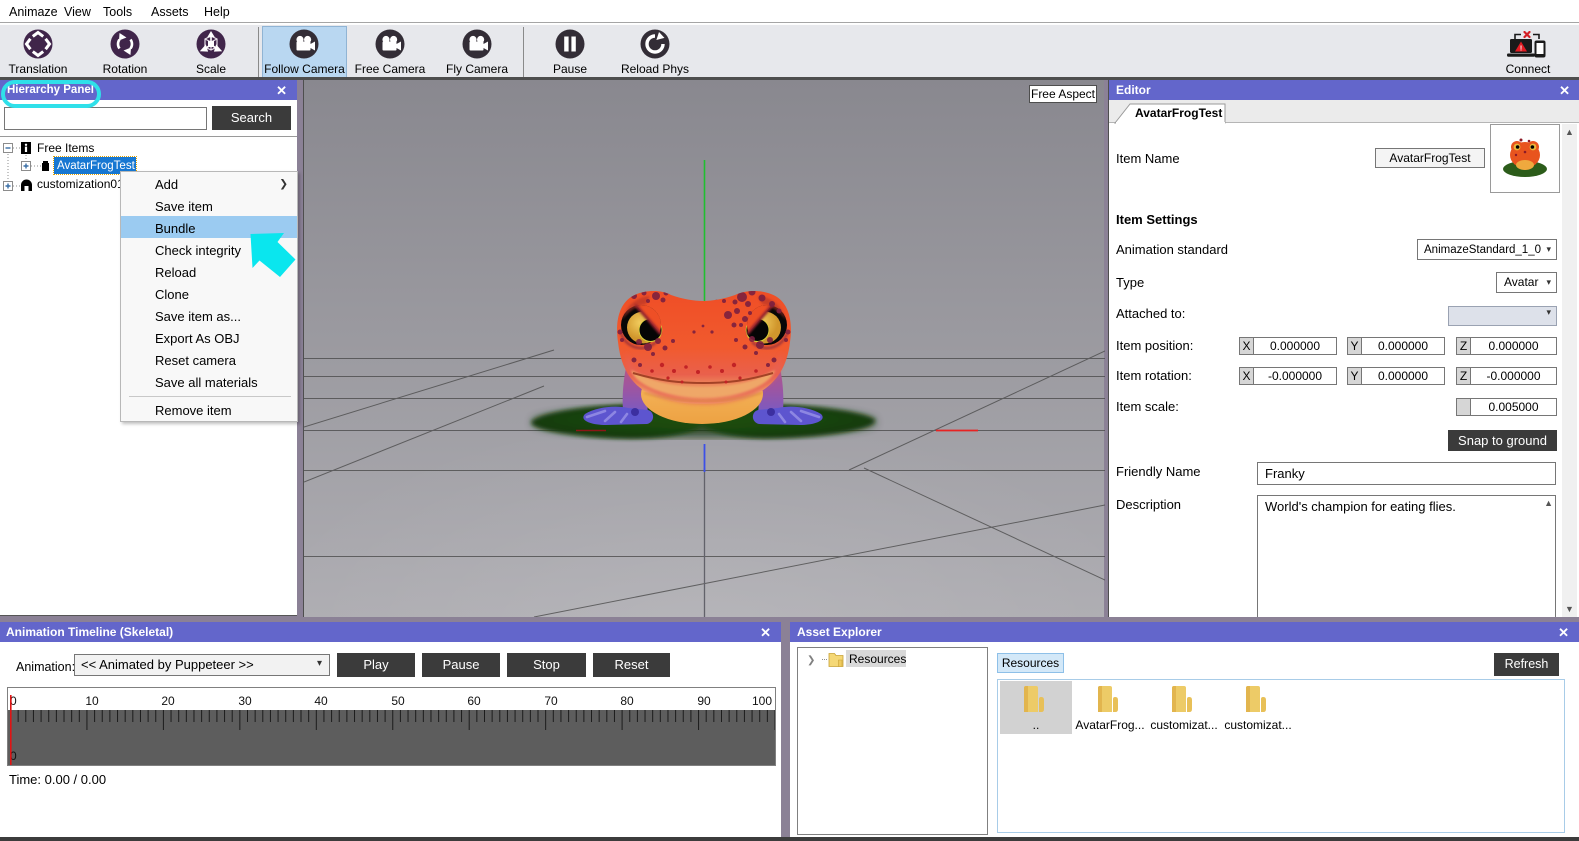  What do you see at coordinates (474, 701) in the screenshot?
I see `svg-text: 60` at bounding box center [474, 701].